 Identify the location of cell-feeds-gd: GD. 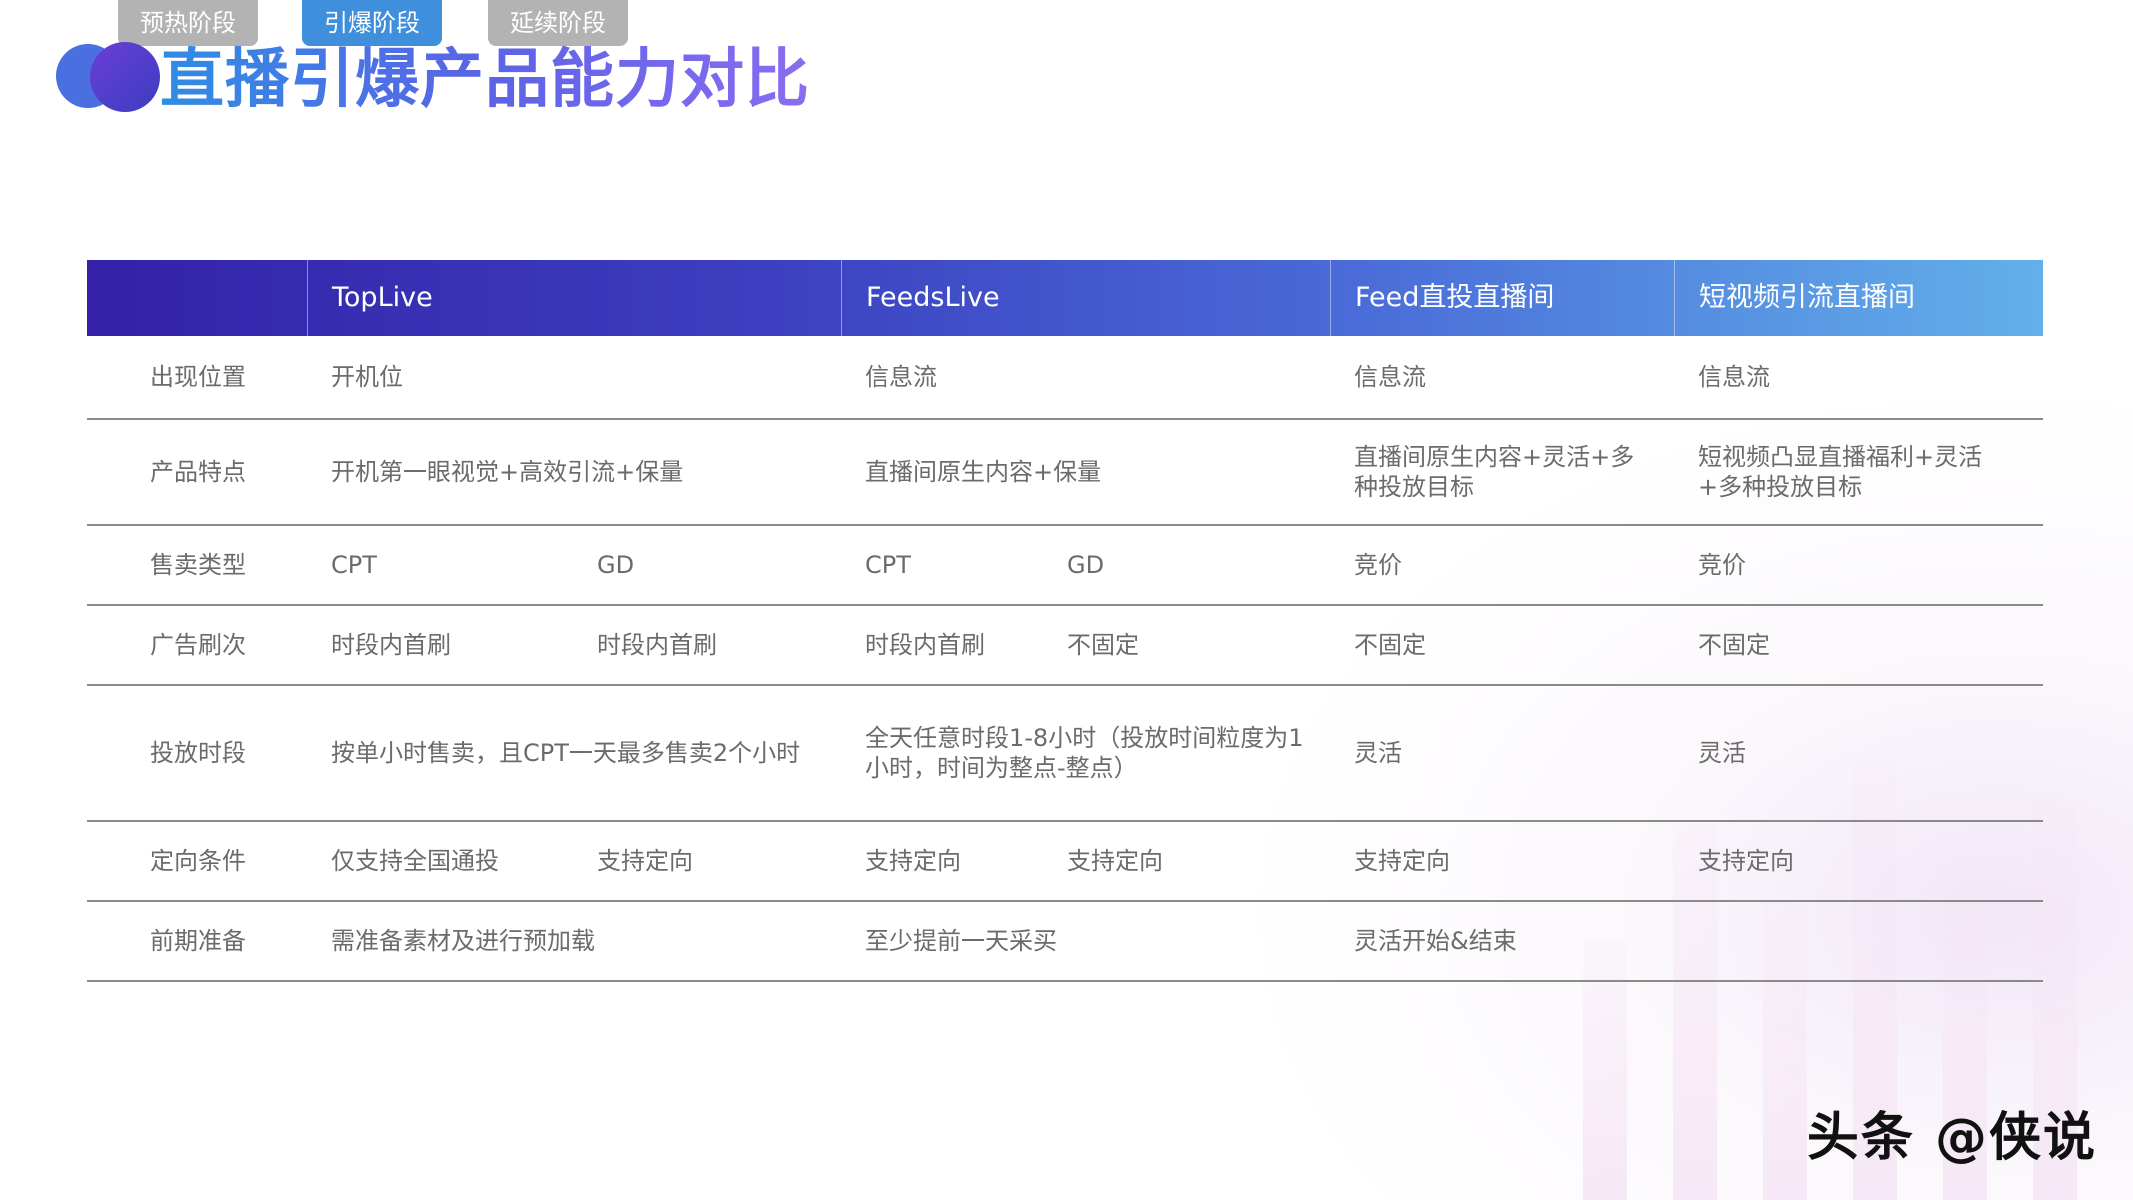
(1193, 565).